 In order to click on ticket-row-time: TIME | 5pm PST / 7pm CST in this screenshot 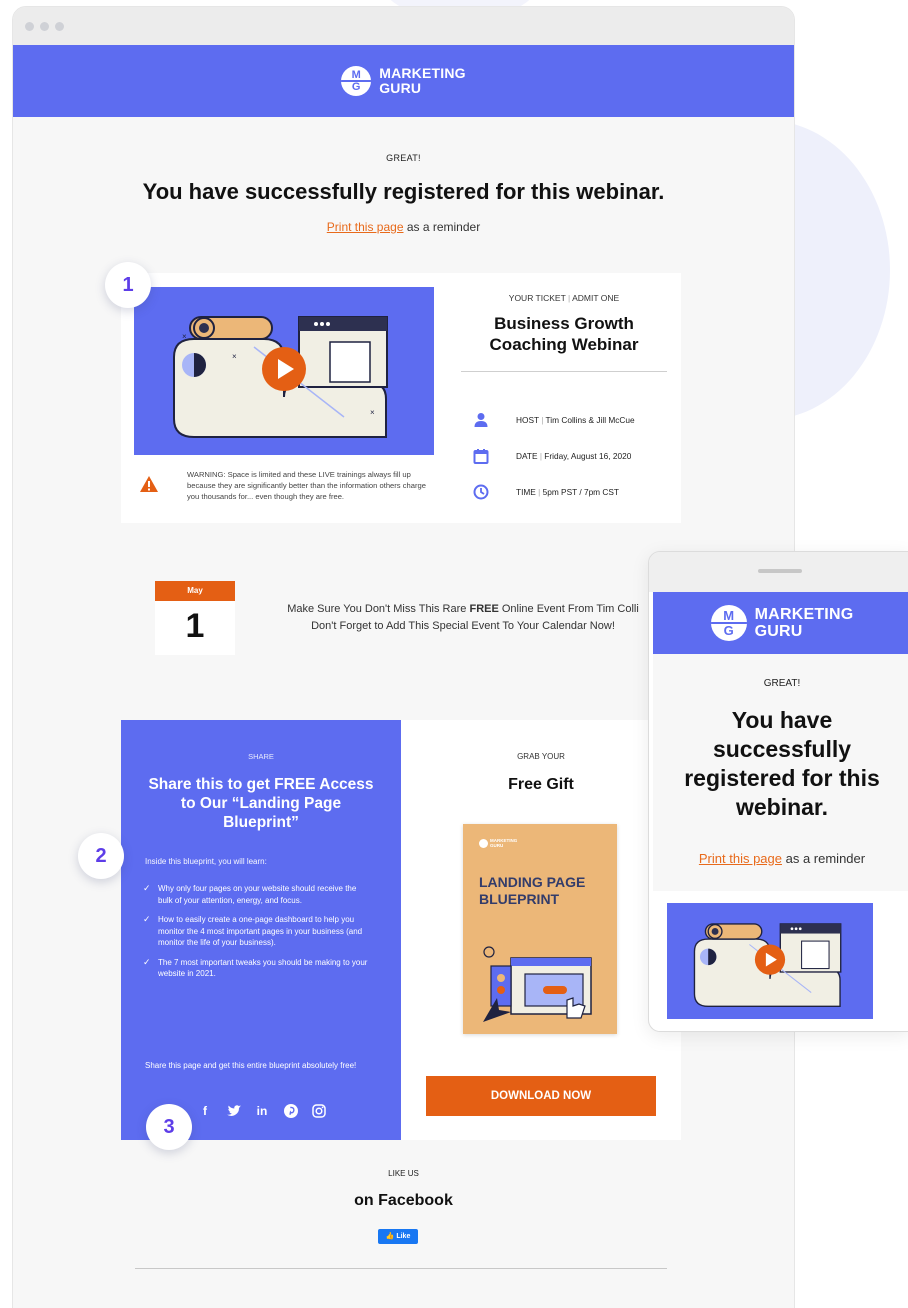, I will do `click(564, 492)`.